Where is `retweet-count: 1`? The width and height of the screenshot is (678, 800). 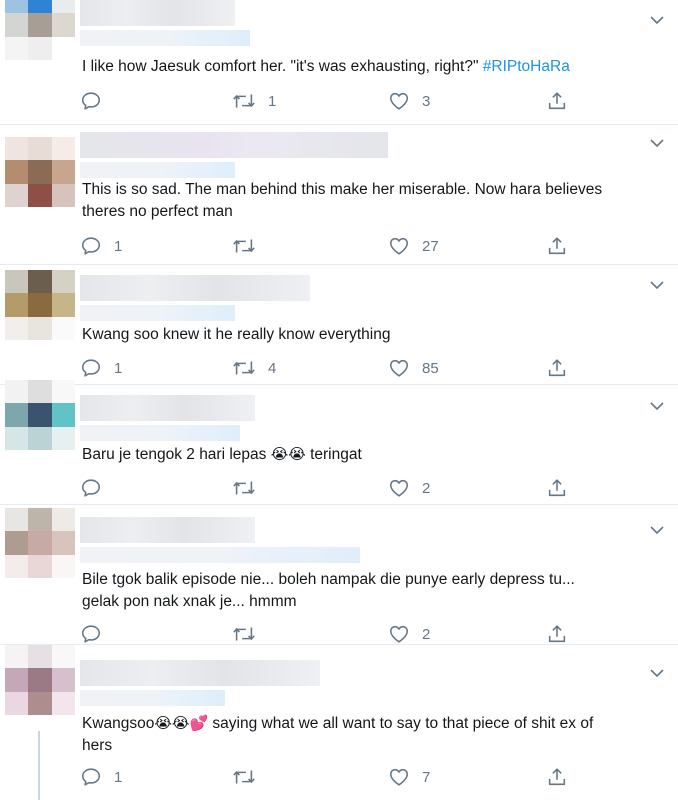
retweet-count: 1 is located at coordinates (272, 101).